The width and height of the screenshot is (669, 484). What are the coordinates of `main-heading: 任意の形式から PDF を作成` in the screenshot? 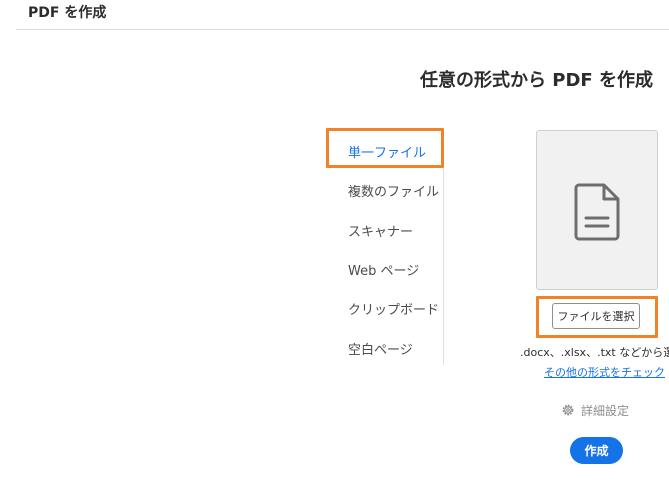 It's located at (536, 80).